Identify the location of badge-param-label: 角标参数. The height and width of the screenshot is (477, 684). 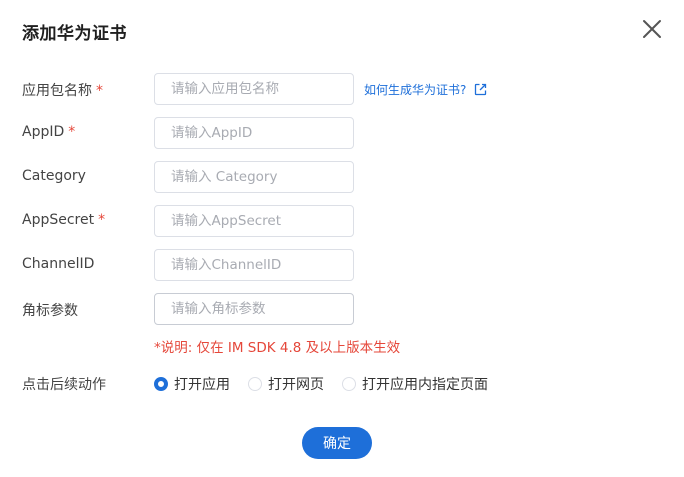
(50, 311).